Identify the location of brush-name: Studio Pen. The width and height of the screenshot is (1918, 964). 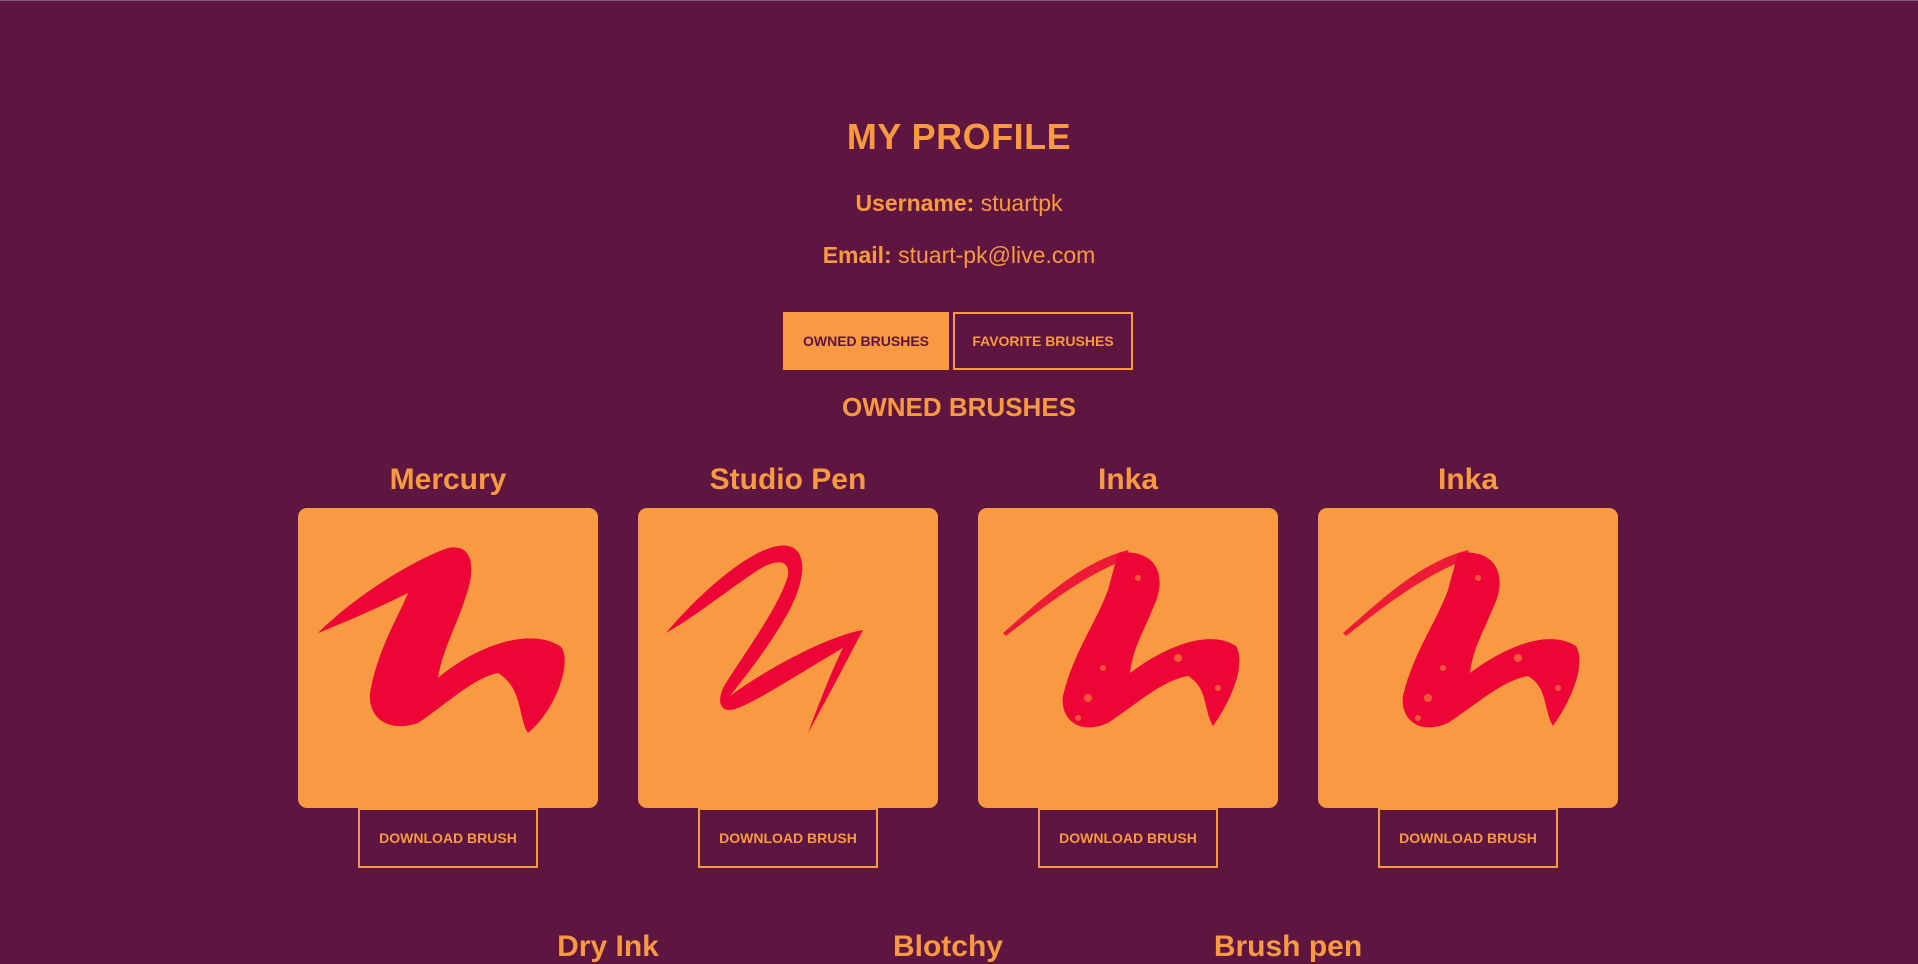
(788, 479).